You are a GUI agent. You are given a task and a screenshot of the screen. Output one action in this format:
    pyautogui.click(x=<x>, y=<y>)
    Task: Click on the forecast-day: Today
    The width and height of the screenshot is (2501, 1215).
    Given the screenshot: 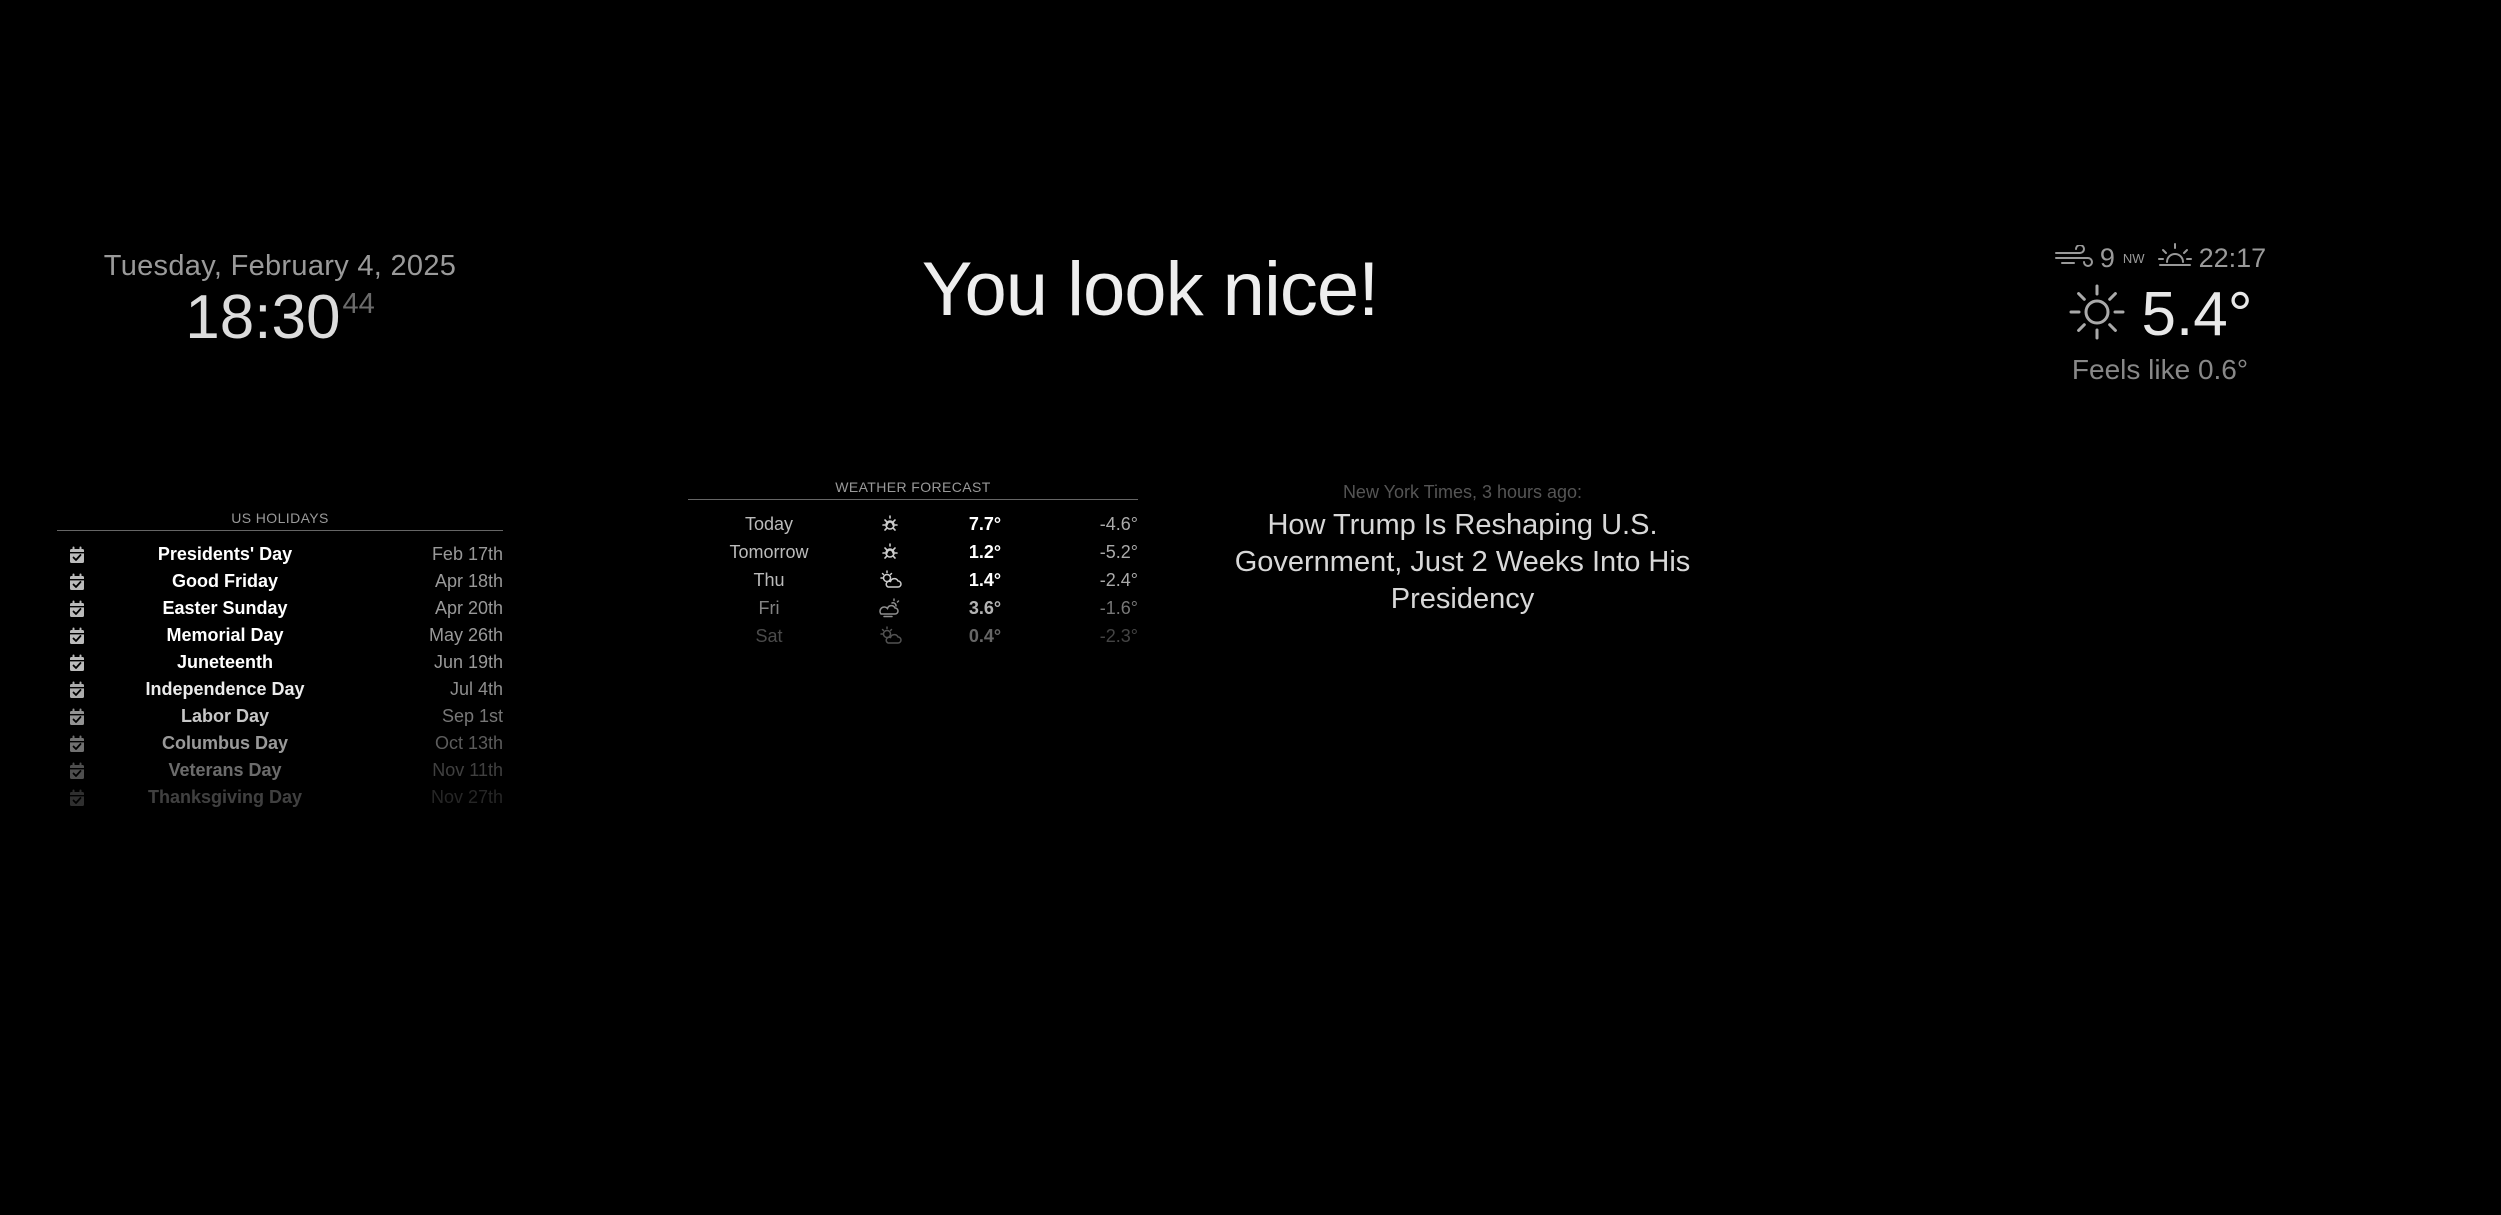 What is the action you would take?
    pyautogui.click(x=769, y=523)
    